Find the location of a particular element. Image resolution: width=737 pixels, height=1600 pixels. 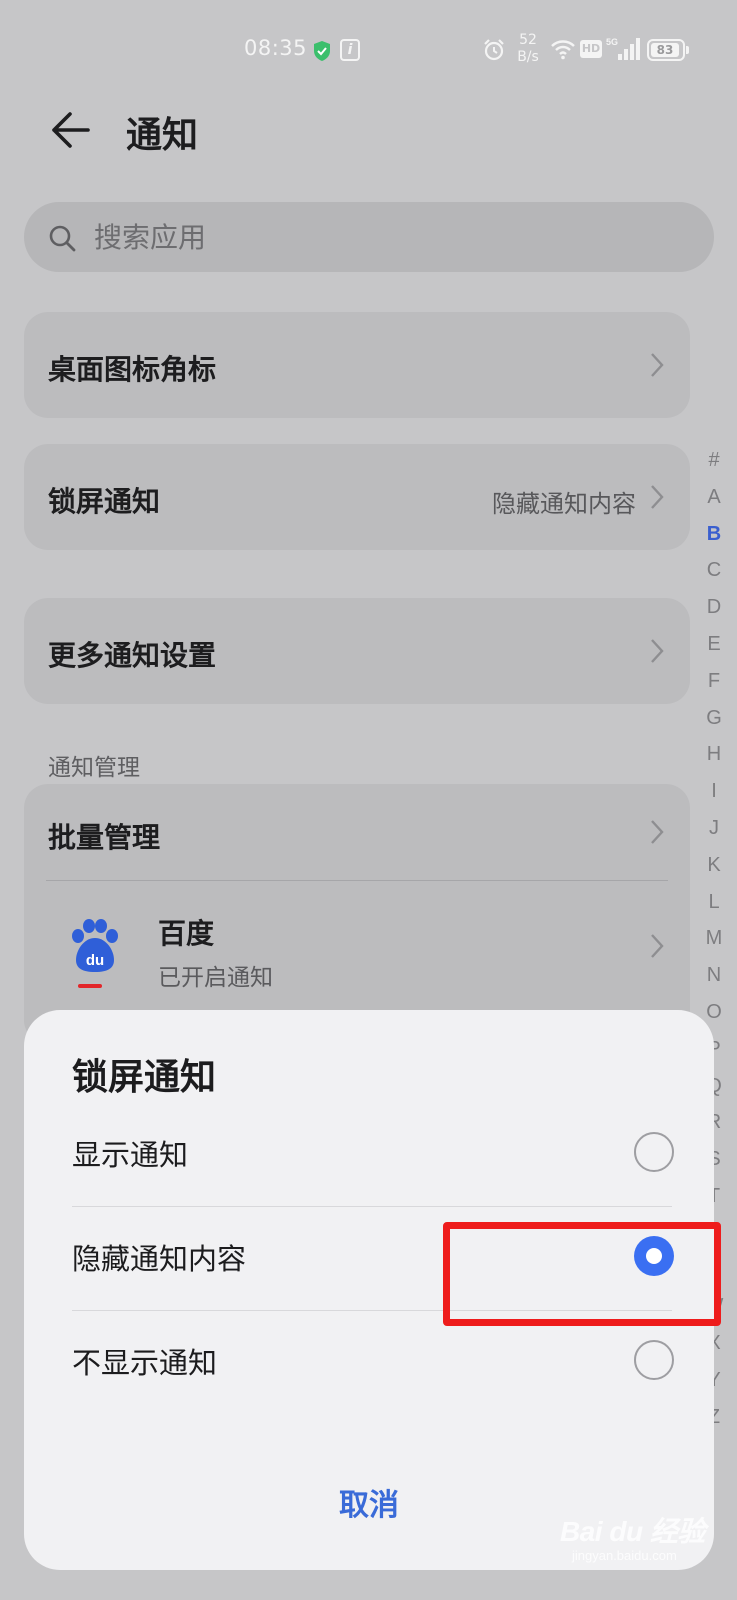

batch-manage-row: 批量管理 is located at coordinates (357, 832).